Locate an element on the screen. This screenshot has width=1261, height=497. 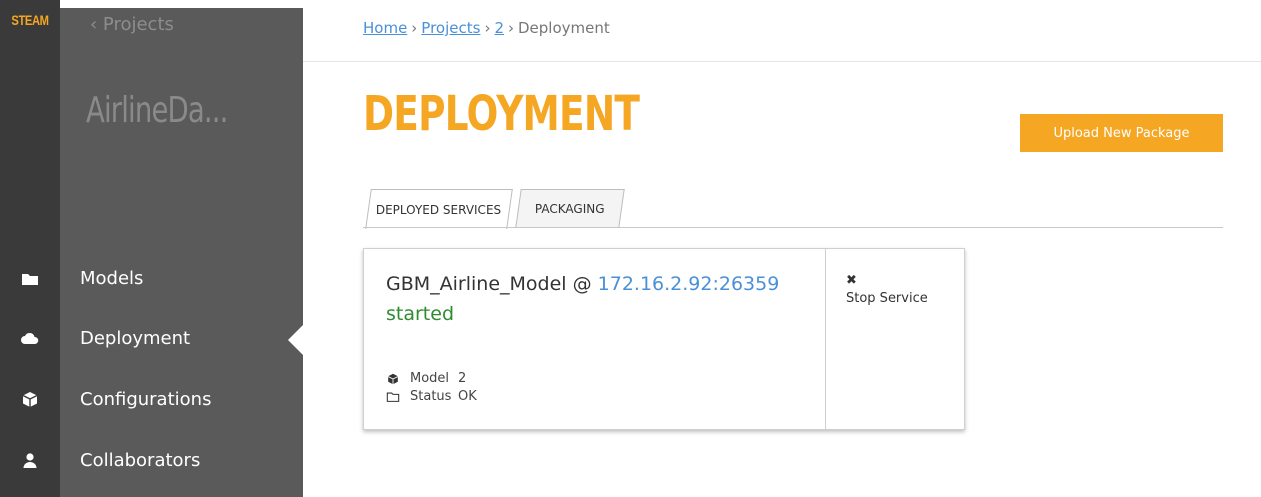
service-address-link: 172.16.2.92:26359 is located at coordinates (689, 284).